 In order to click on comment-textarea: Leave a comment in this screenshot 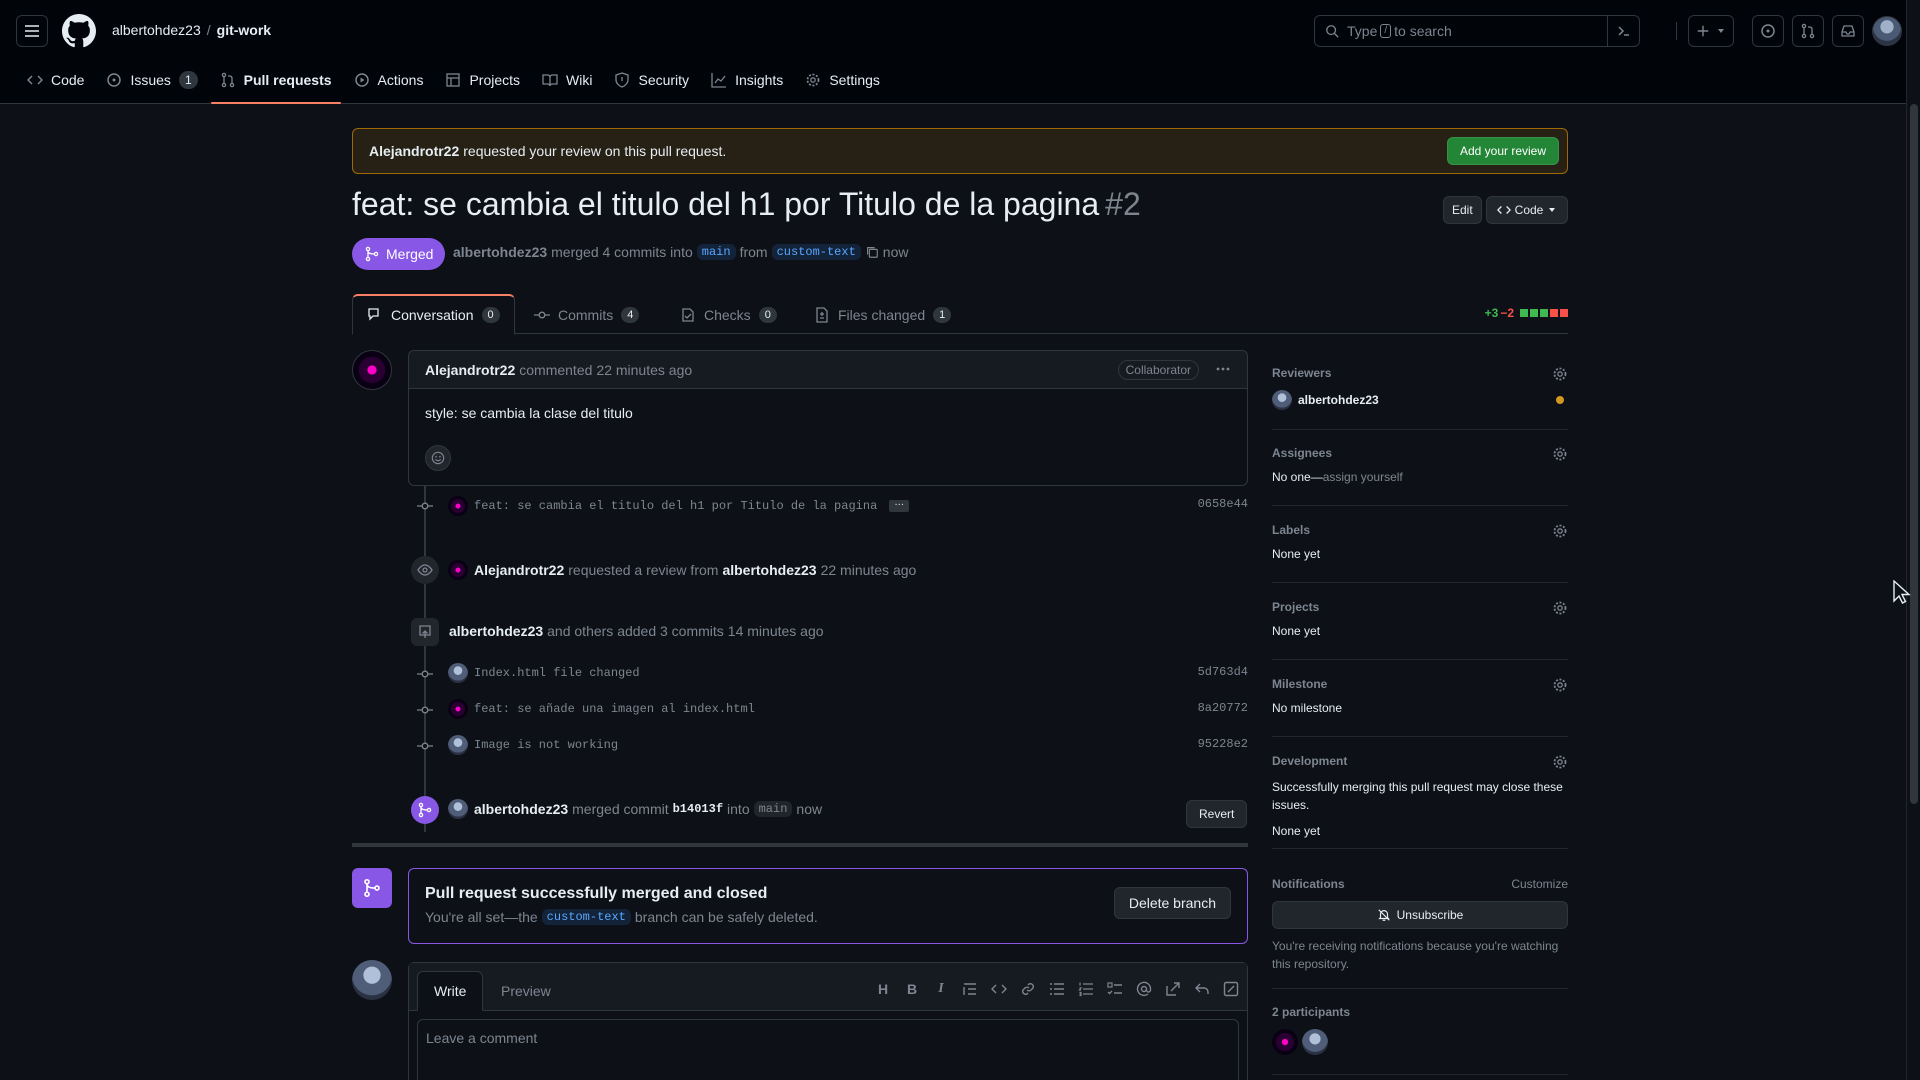, I will do `click(828, 1049)`.